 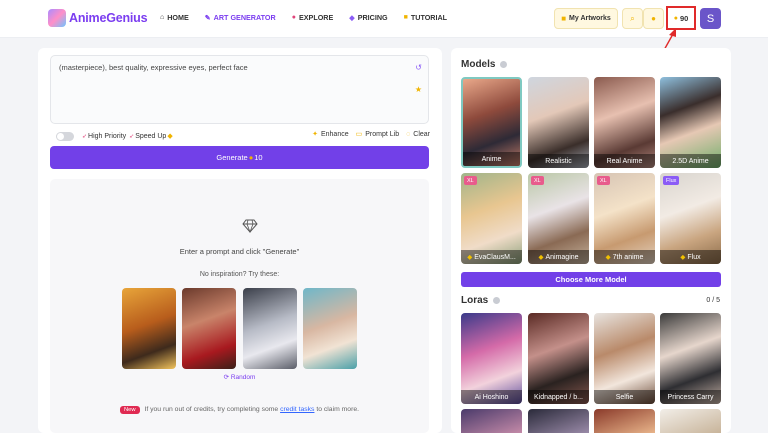 I want to click on empty-message: Enter a prompt and click "Generate", so click(x=239, y=251).